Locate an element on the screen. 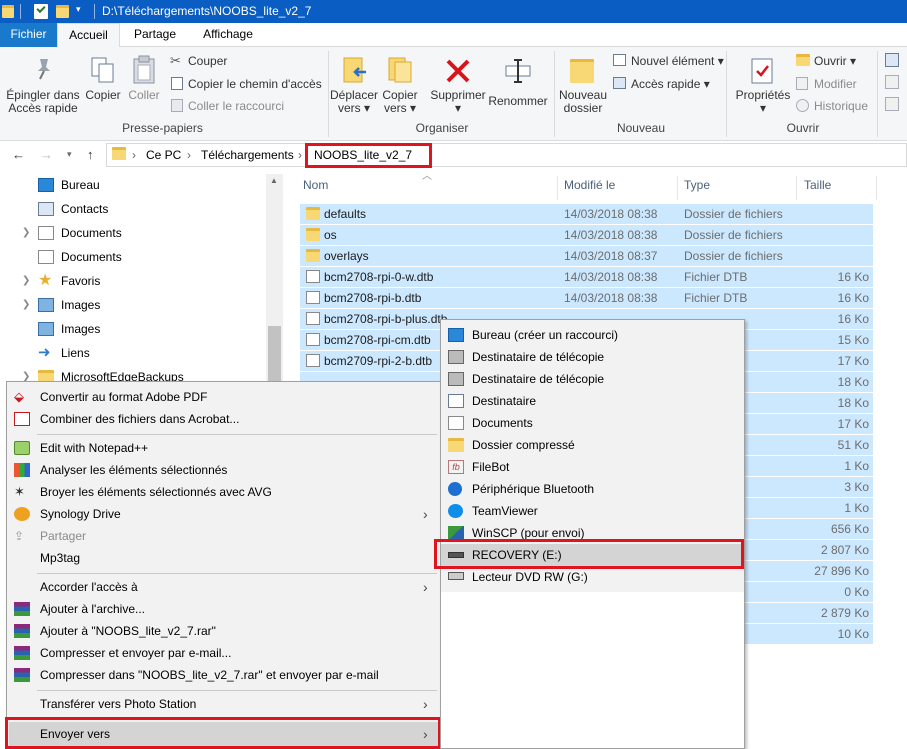  copy-button: Copier is located at coordinates (103, 84).